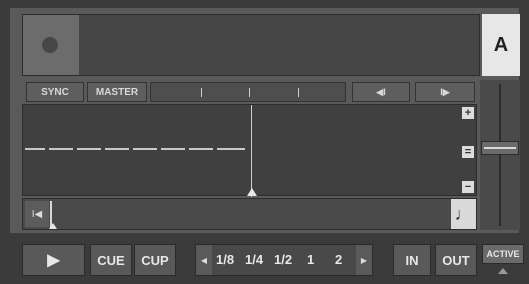 The image size is (529, 284). I want to click on loop-size-option: 1/4, so click(254, 259).